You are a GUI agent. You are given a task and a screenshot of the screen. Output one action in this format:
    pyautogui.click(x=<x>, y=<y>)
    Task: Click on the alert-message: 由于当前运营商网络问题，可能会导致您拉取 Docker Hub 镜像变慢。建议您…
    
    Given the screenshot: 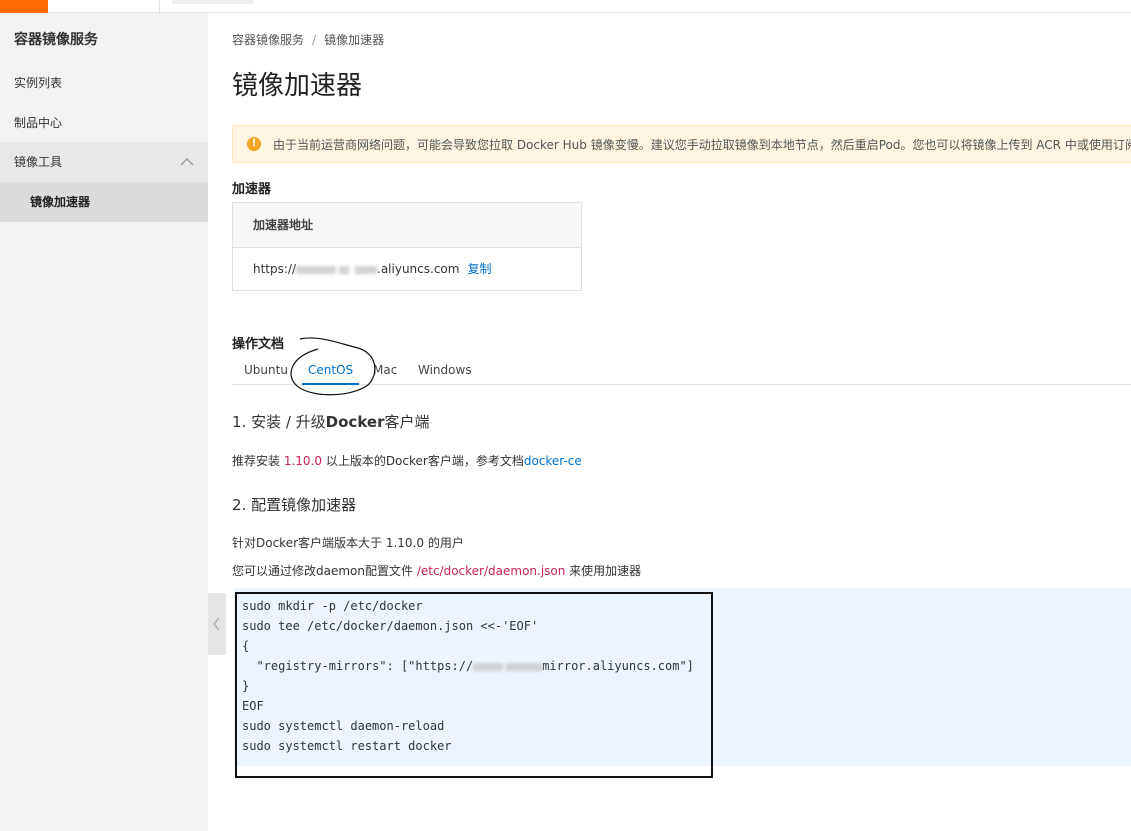 What is the action you would take?
    pyautogui.click(x=702, y=144)
    